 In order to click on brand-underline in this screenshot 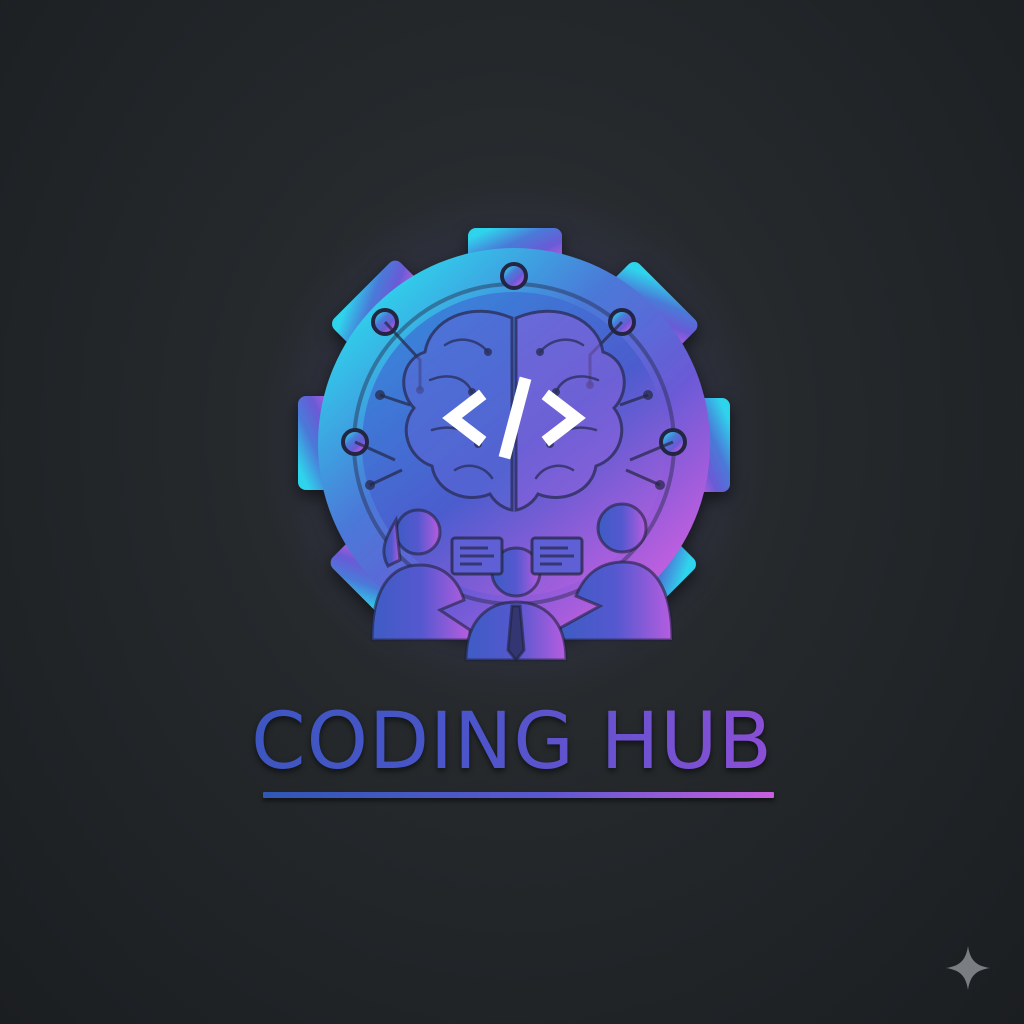, I will do `click(518, 795)`.